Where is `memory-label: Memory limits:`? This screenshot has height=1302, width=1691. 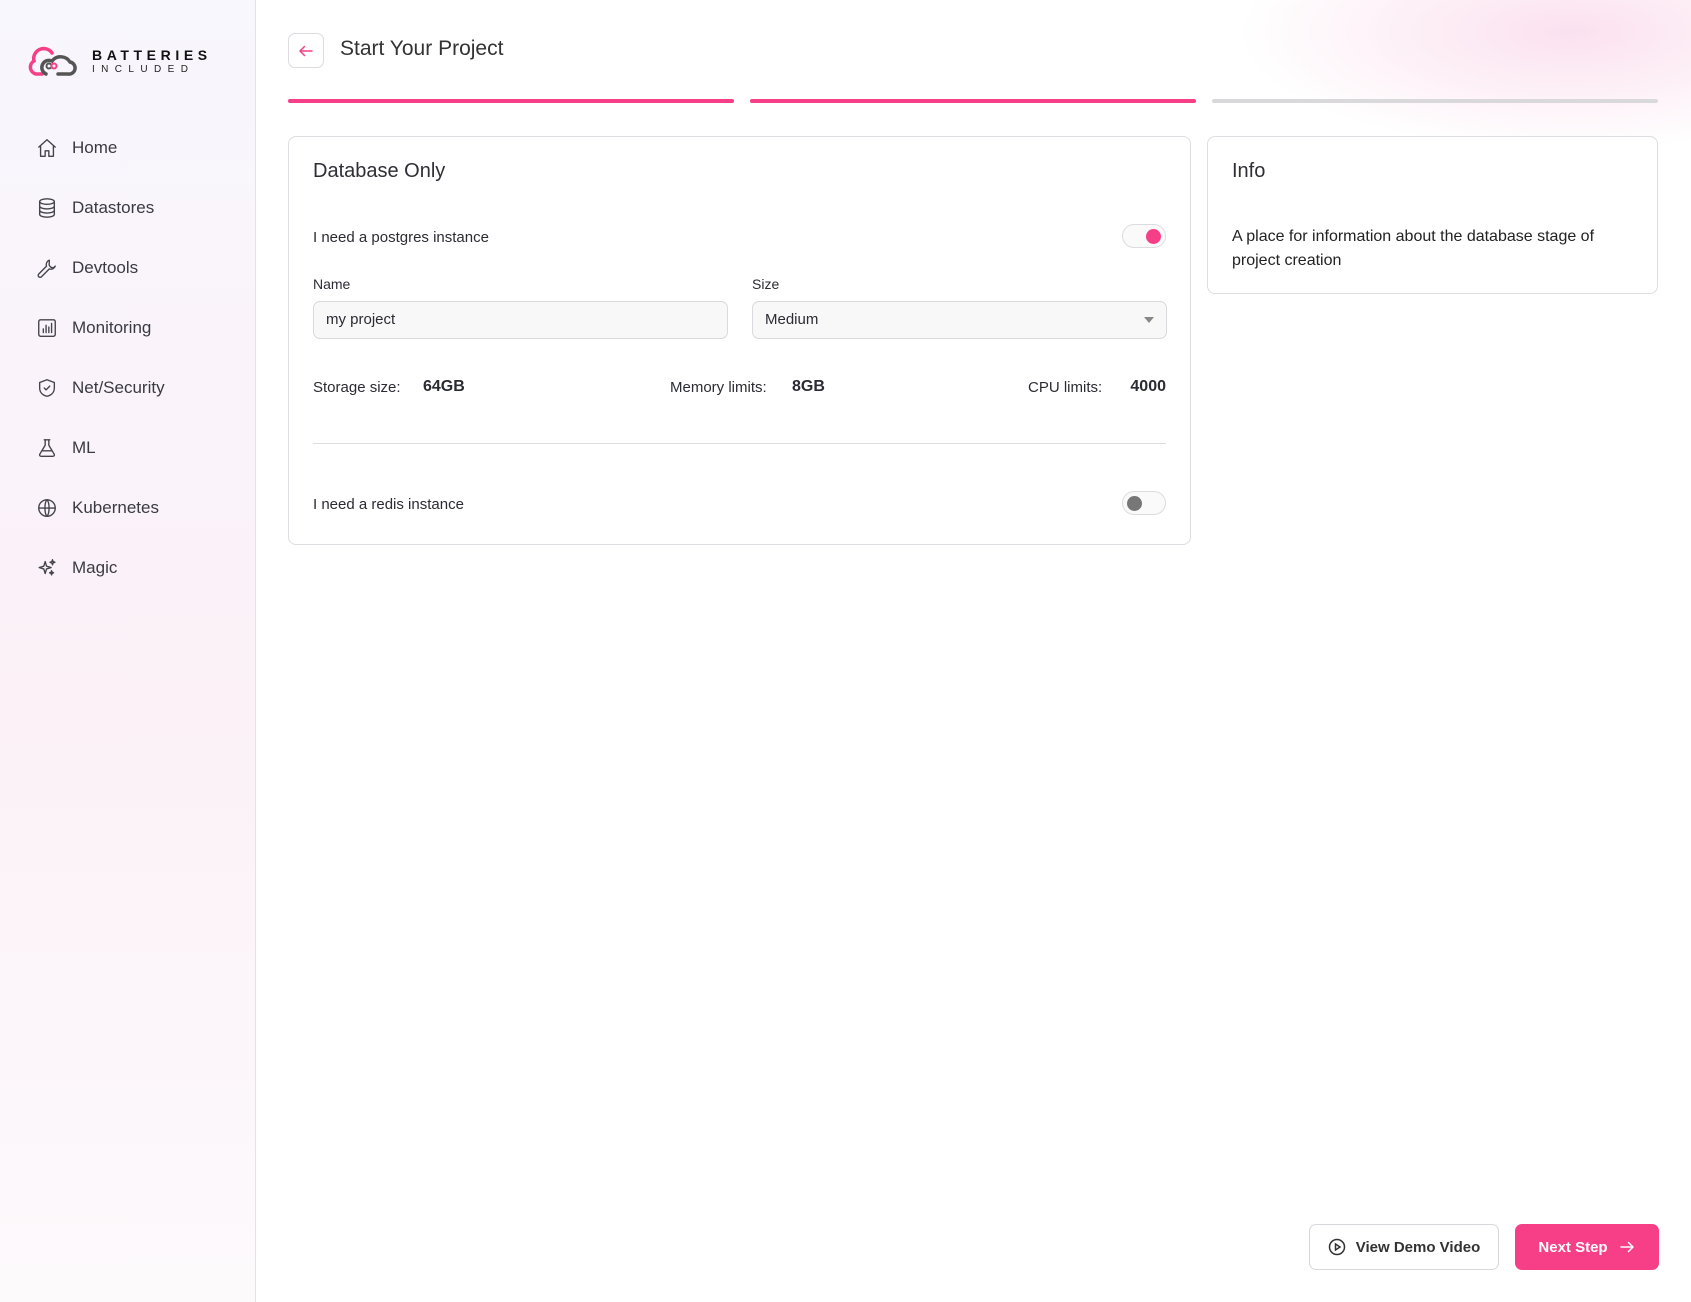
memory-label: Memory limits: is located at coordinates (718, 387).